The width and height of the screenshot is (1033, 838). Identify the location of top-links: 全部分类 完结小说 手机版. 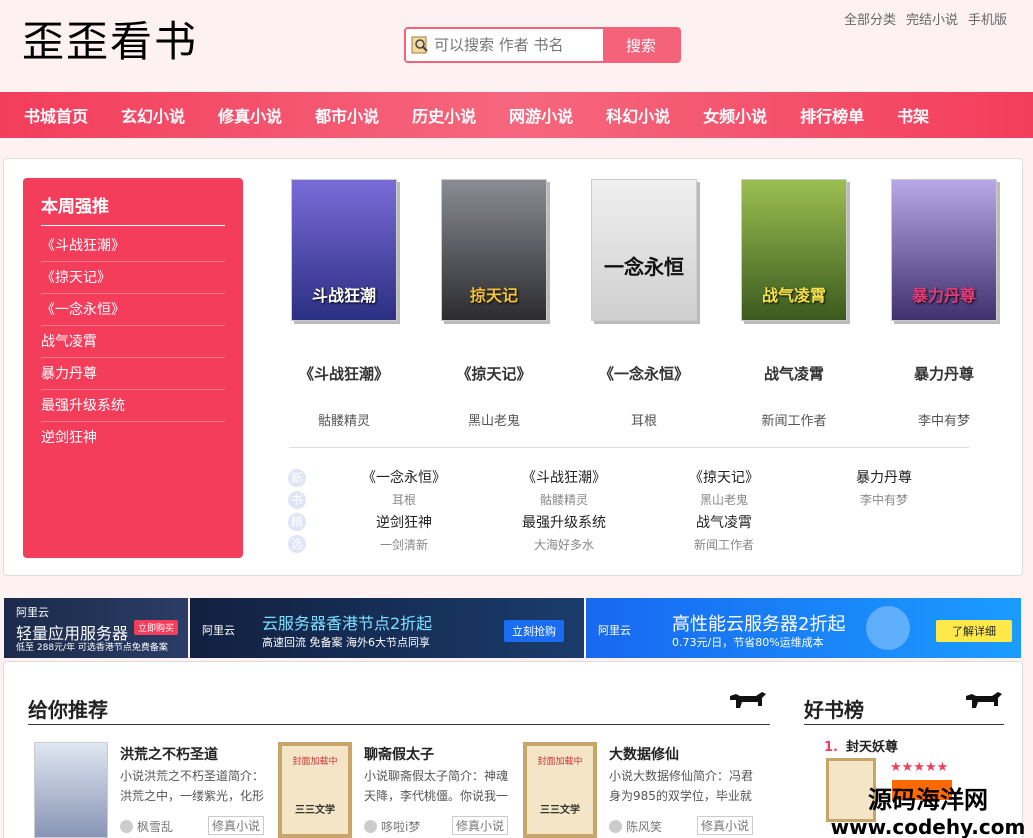
(925, 18).